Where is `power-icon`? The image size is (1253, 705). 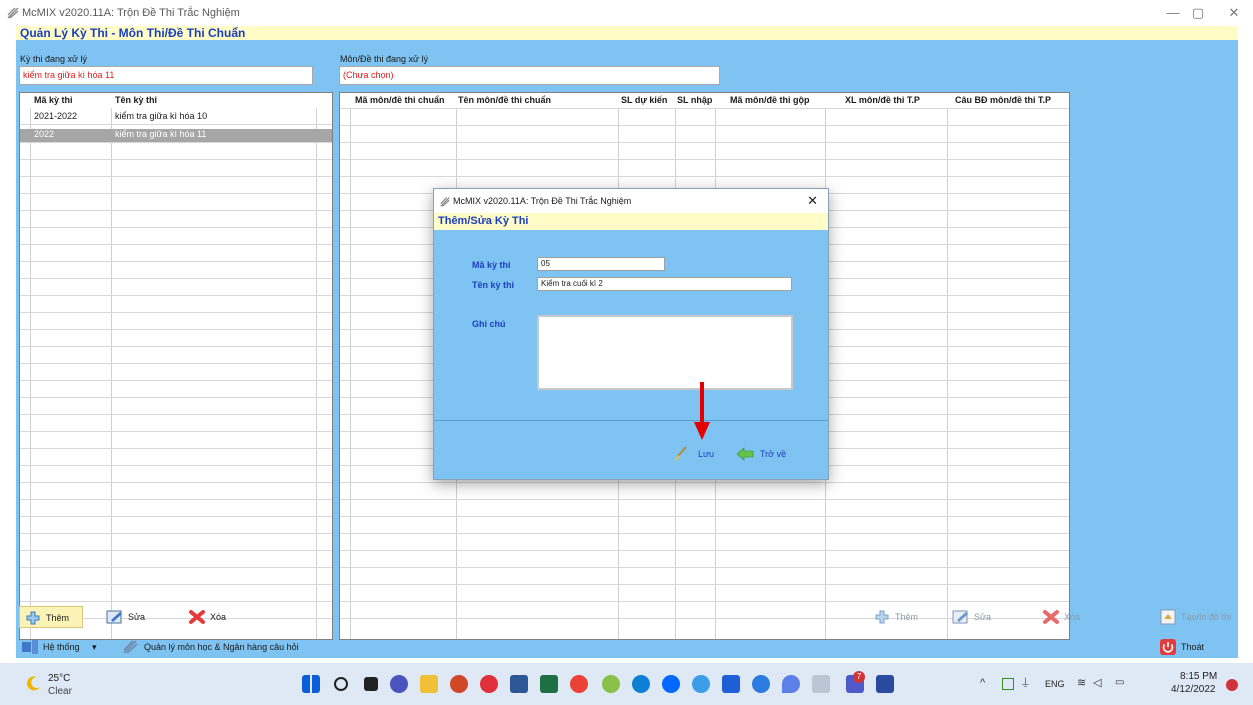 power-icon is located at coordinates (1168, 647).